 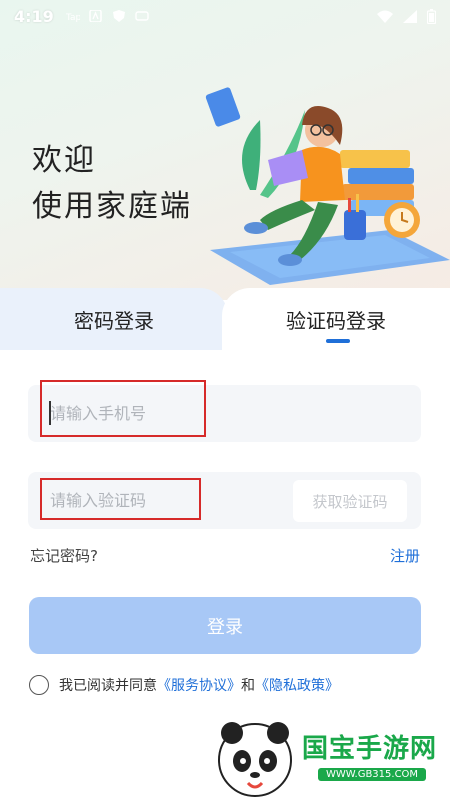 What do you see at coordinates (142, 16) in the screenshot?
I see `notification-icon` at bounding box center [142, 16].